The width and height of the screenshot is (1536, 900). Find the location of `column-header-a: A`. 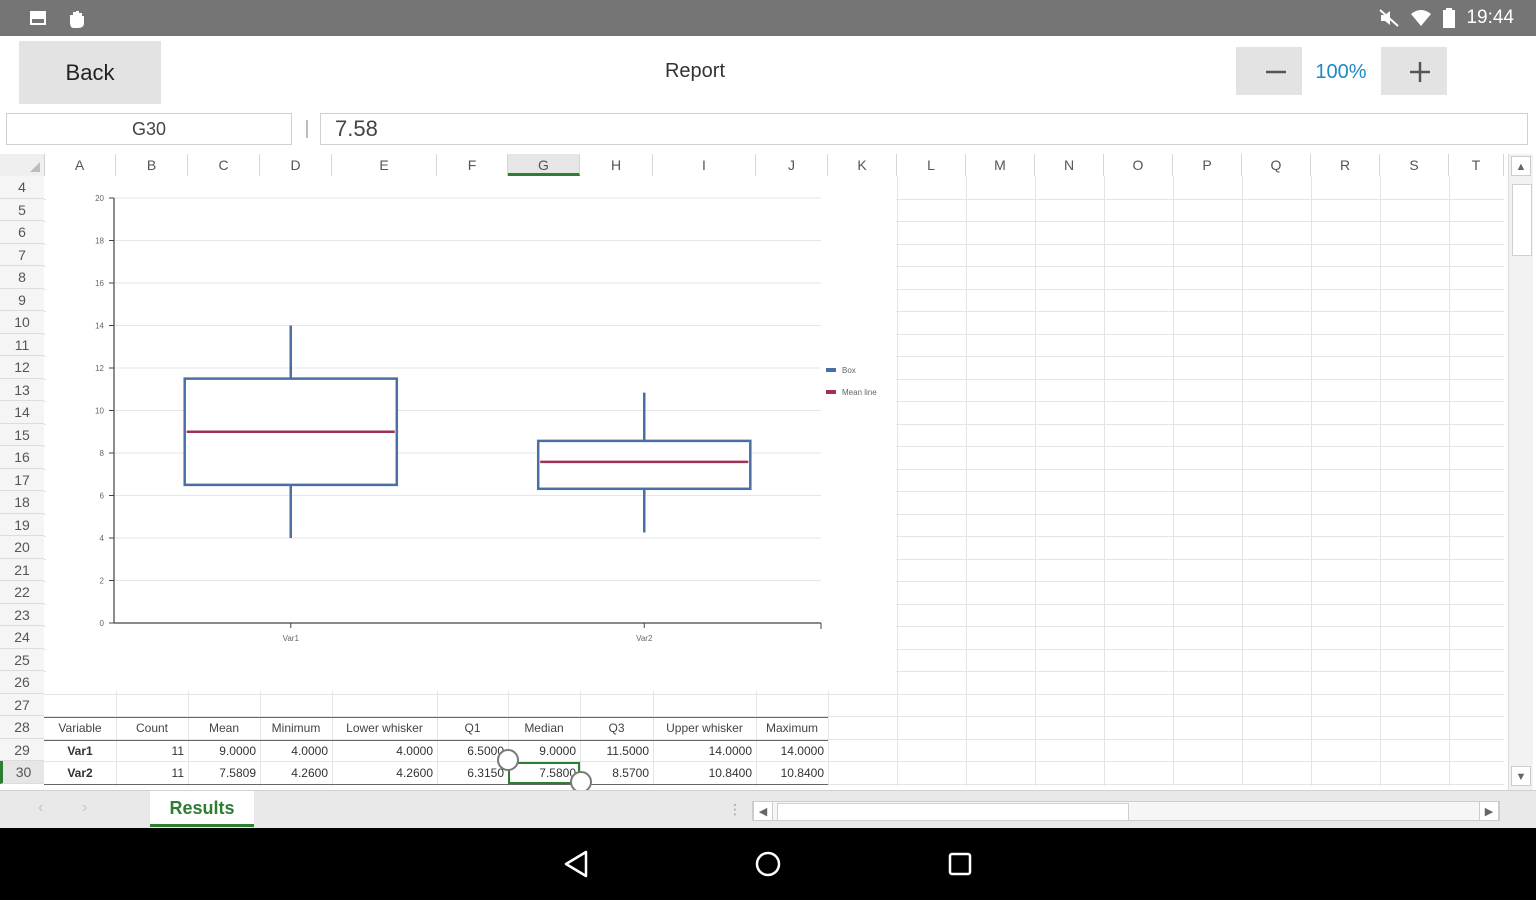

column-header-a: A is located at coordinates (80, 165).